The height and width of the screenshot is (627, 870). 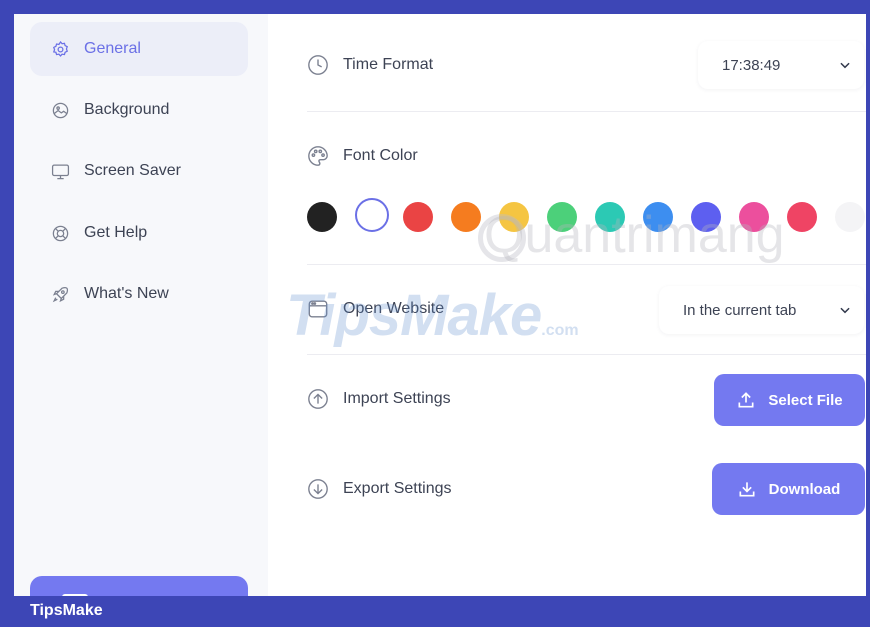 I want to click on export-settings-label: Export Settings, so click(x=397, y=488).